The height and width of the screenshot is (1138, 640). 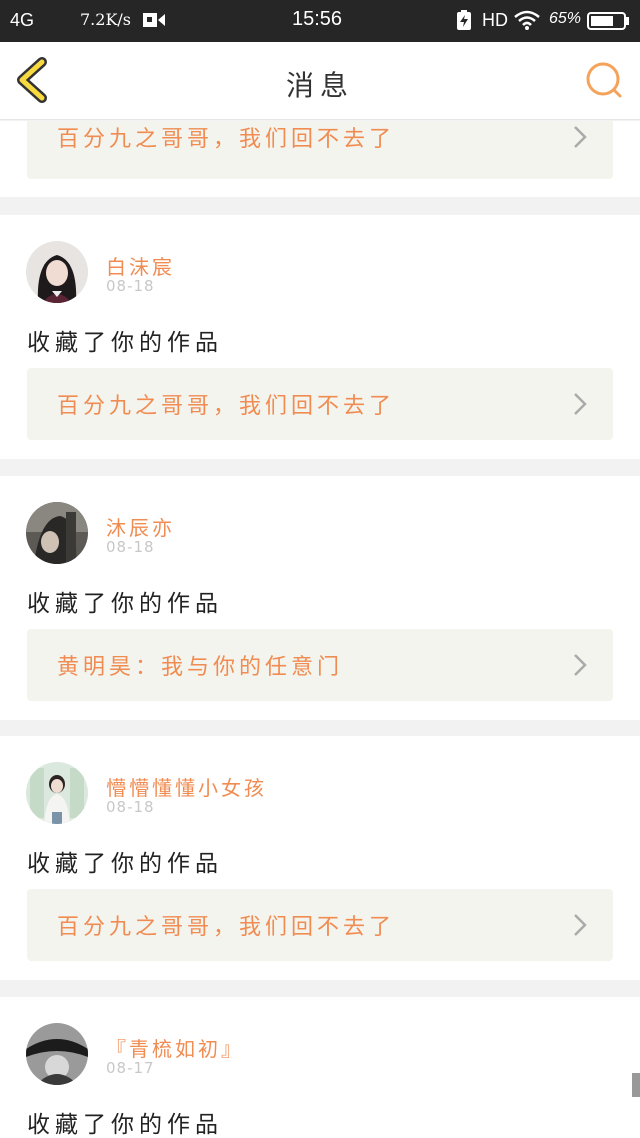 I want to click on battery-percent: 65%, so click(x=565, y=18).